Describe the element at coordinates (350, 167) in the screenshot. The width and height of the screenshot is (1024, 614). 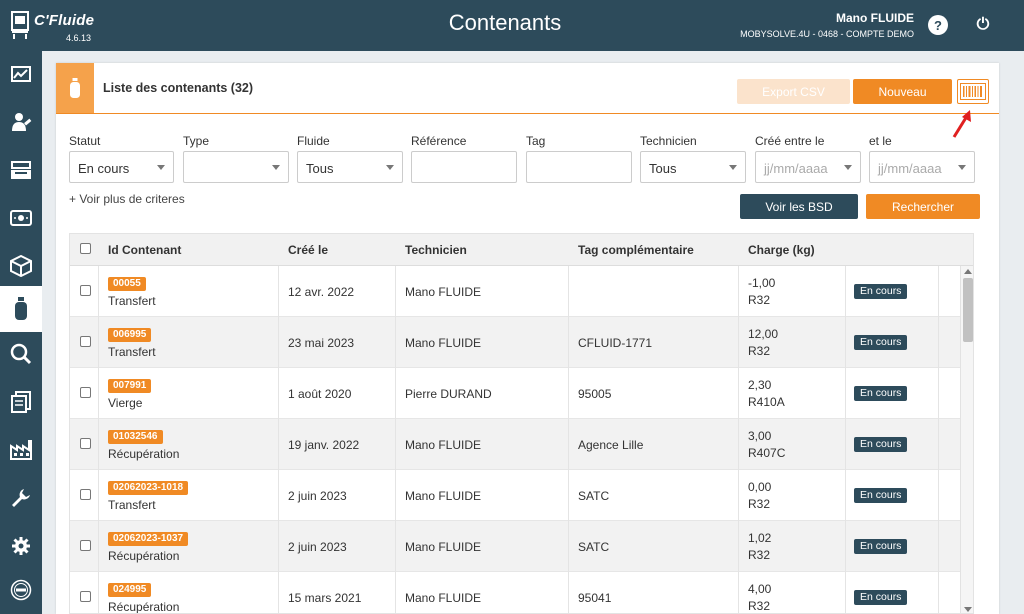
I see `fluide-select: Tous` at that location.